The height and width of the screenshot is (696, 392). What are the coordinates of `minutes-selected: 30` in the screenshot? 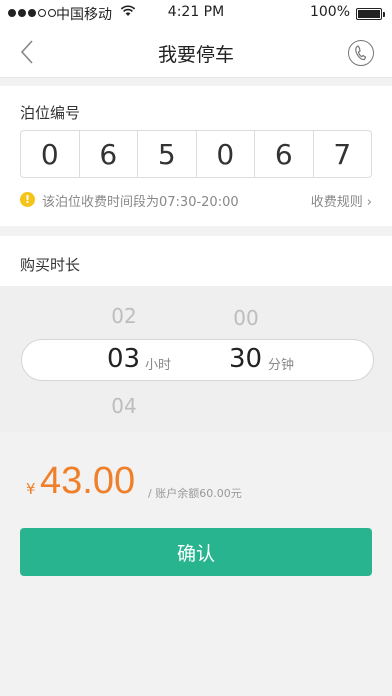 It's located at (245, 359).